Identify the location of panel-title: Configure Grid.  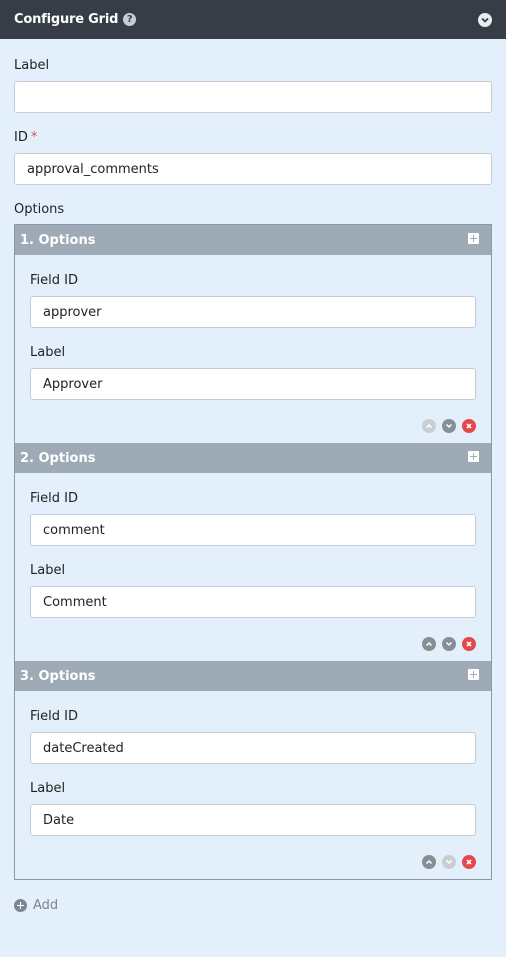
(66, 19).